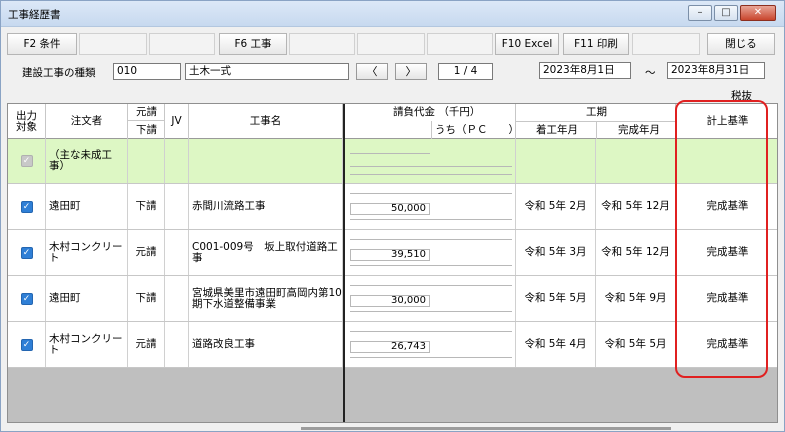 This screenshot has width=785, height=432. Describe the element at coordinates (266, 121) in the screenshot. I see `header-construction-name: 工事名` at that location.